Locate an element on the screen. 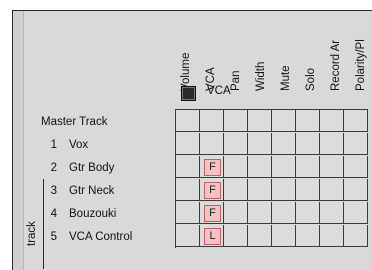 The image size is (372, 270). row-label-track: Gtr Neck is located at coordinates (91, 191).